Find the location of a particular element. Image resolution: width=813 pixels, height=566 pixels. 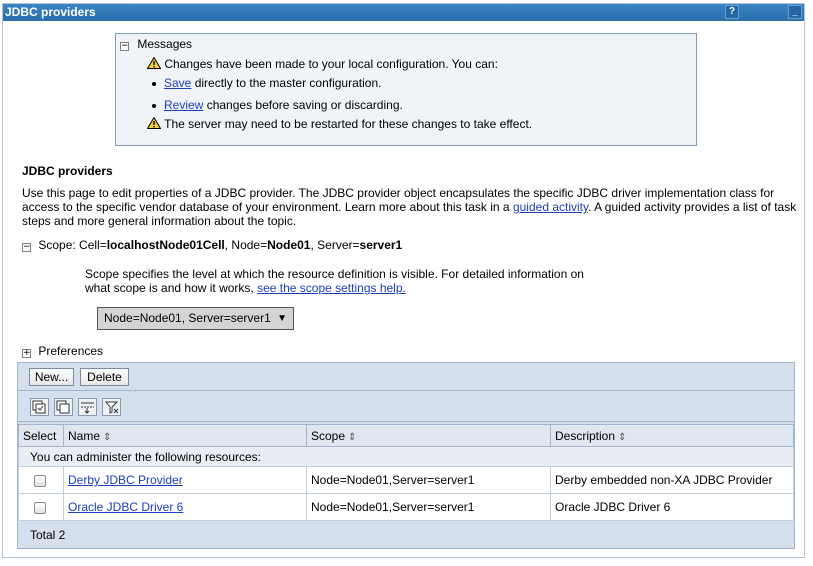

preferences-toggle: + Preferences is located at coordinates (62, 351).